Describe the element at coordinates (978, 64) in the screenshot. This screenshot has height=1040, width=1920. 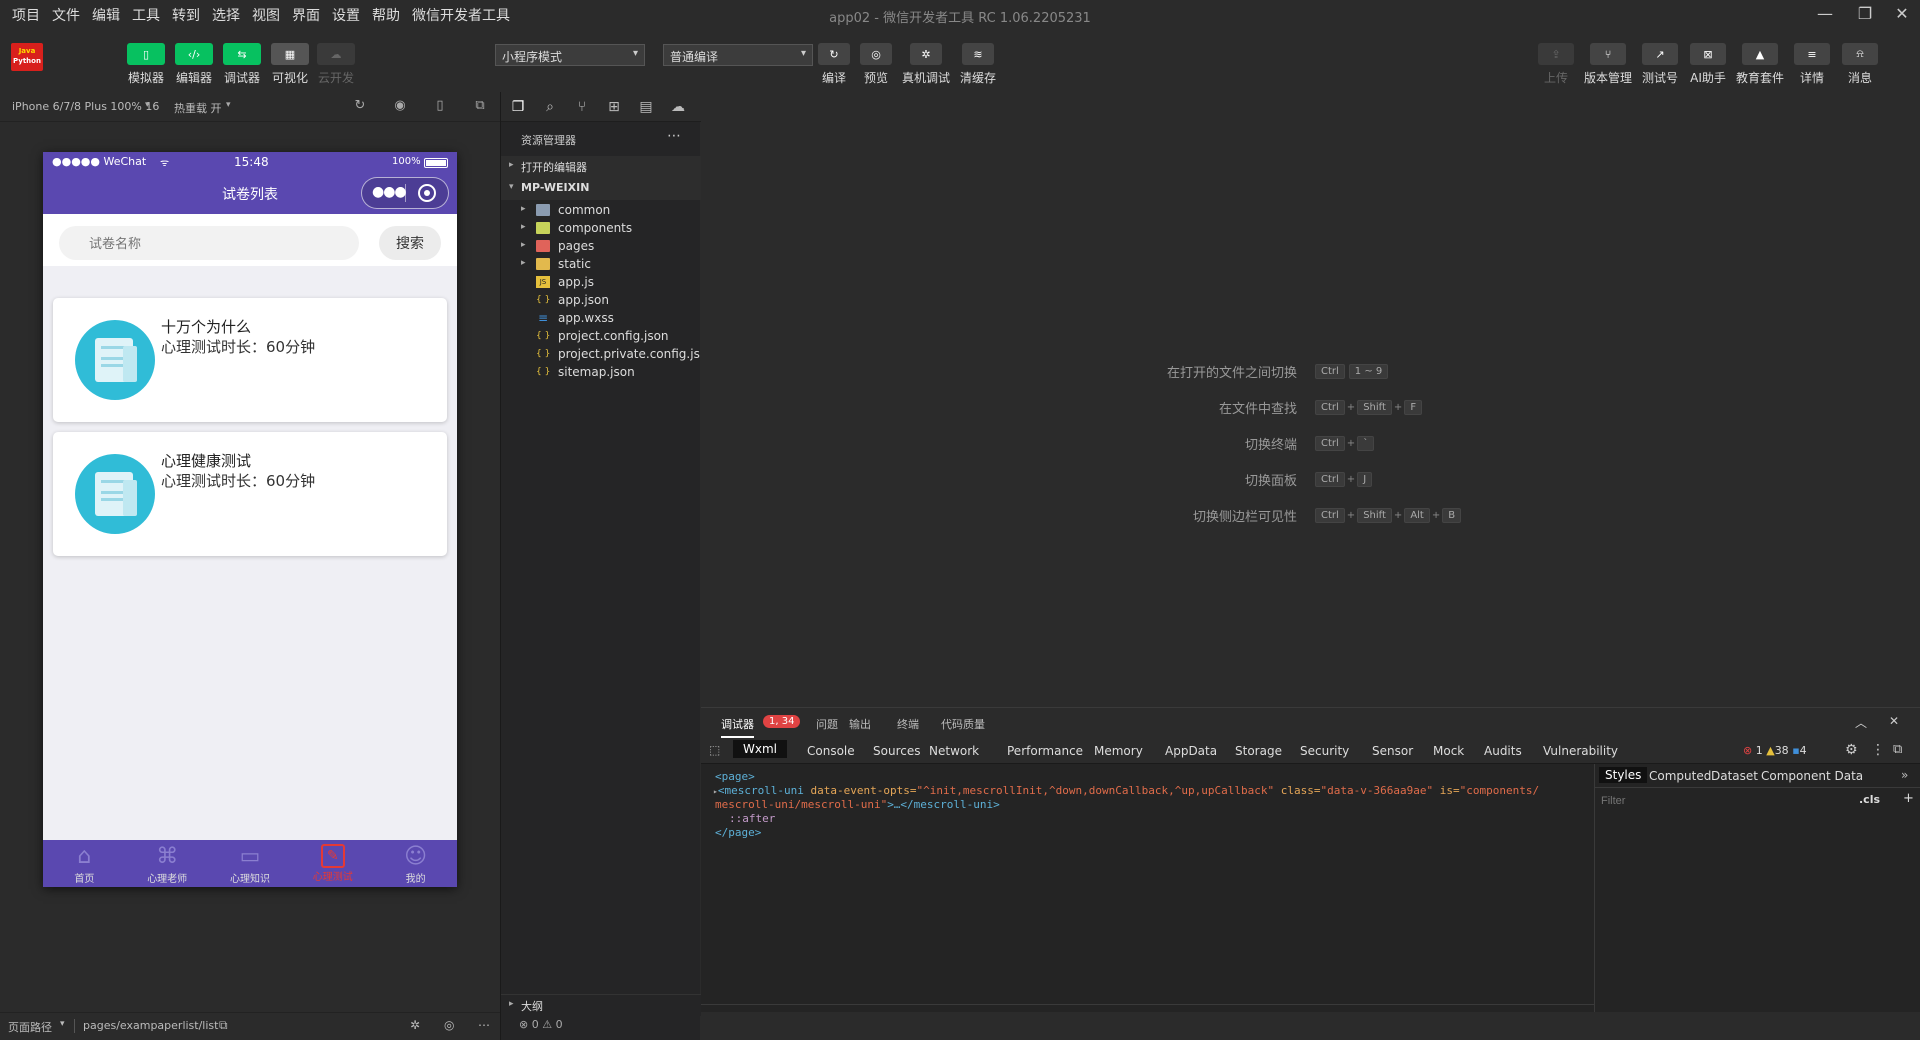
I see `toolbar-layers-button: ≋ 清缓存` at that location.